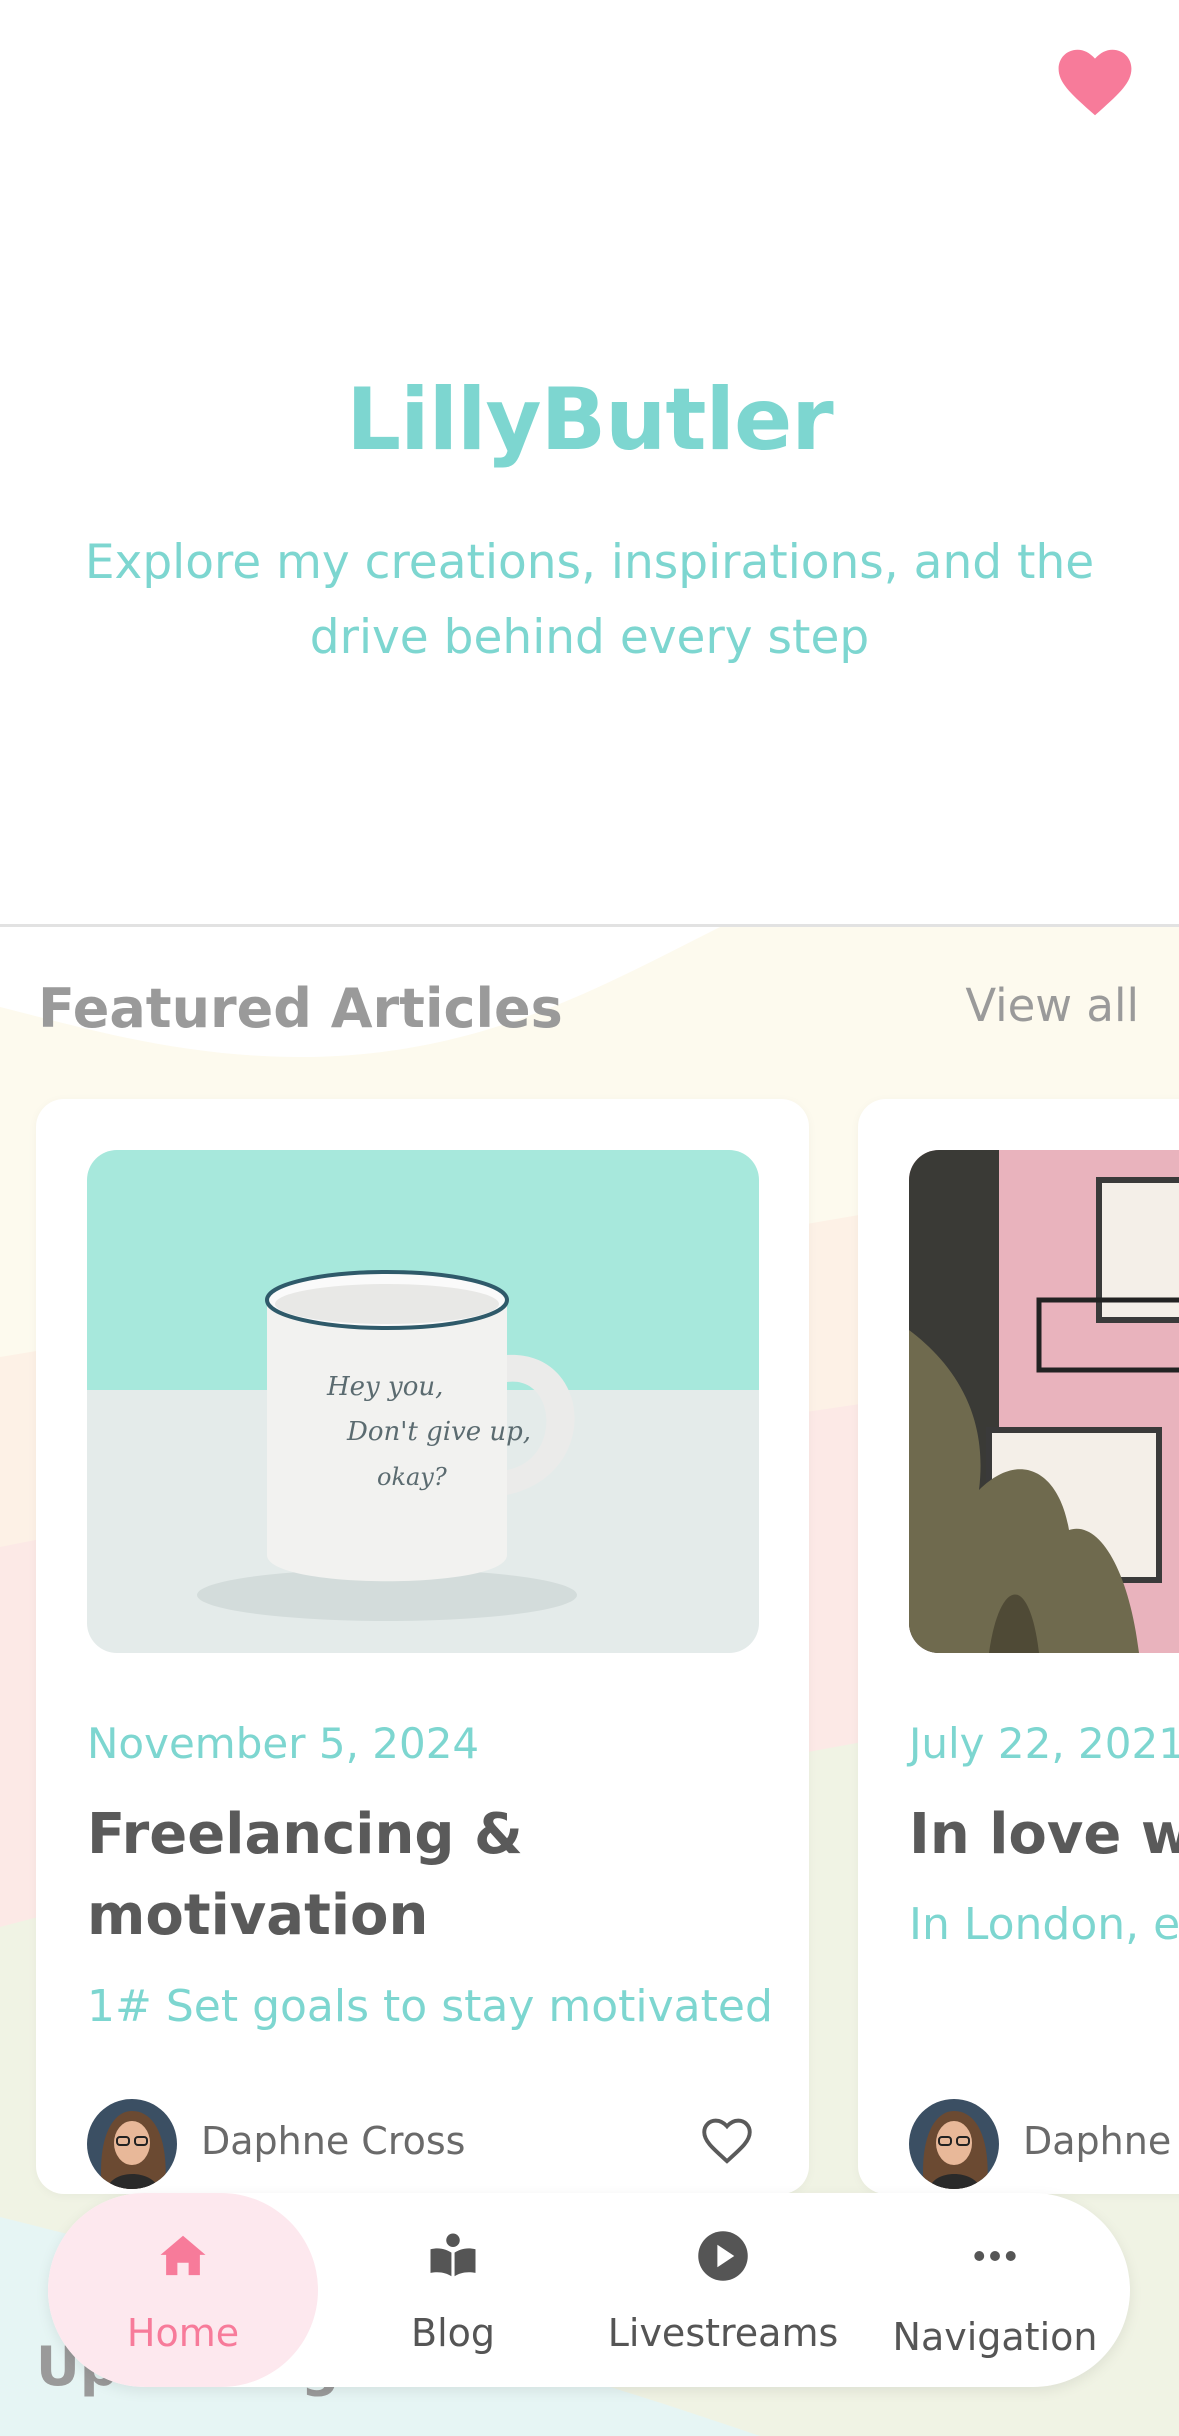 This screenshot has width=1179, height=2436. Describe the element at coordinates (1044, 1924) in the screenshot. I see `article-excerpt: In London, ev` at that location.